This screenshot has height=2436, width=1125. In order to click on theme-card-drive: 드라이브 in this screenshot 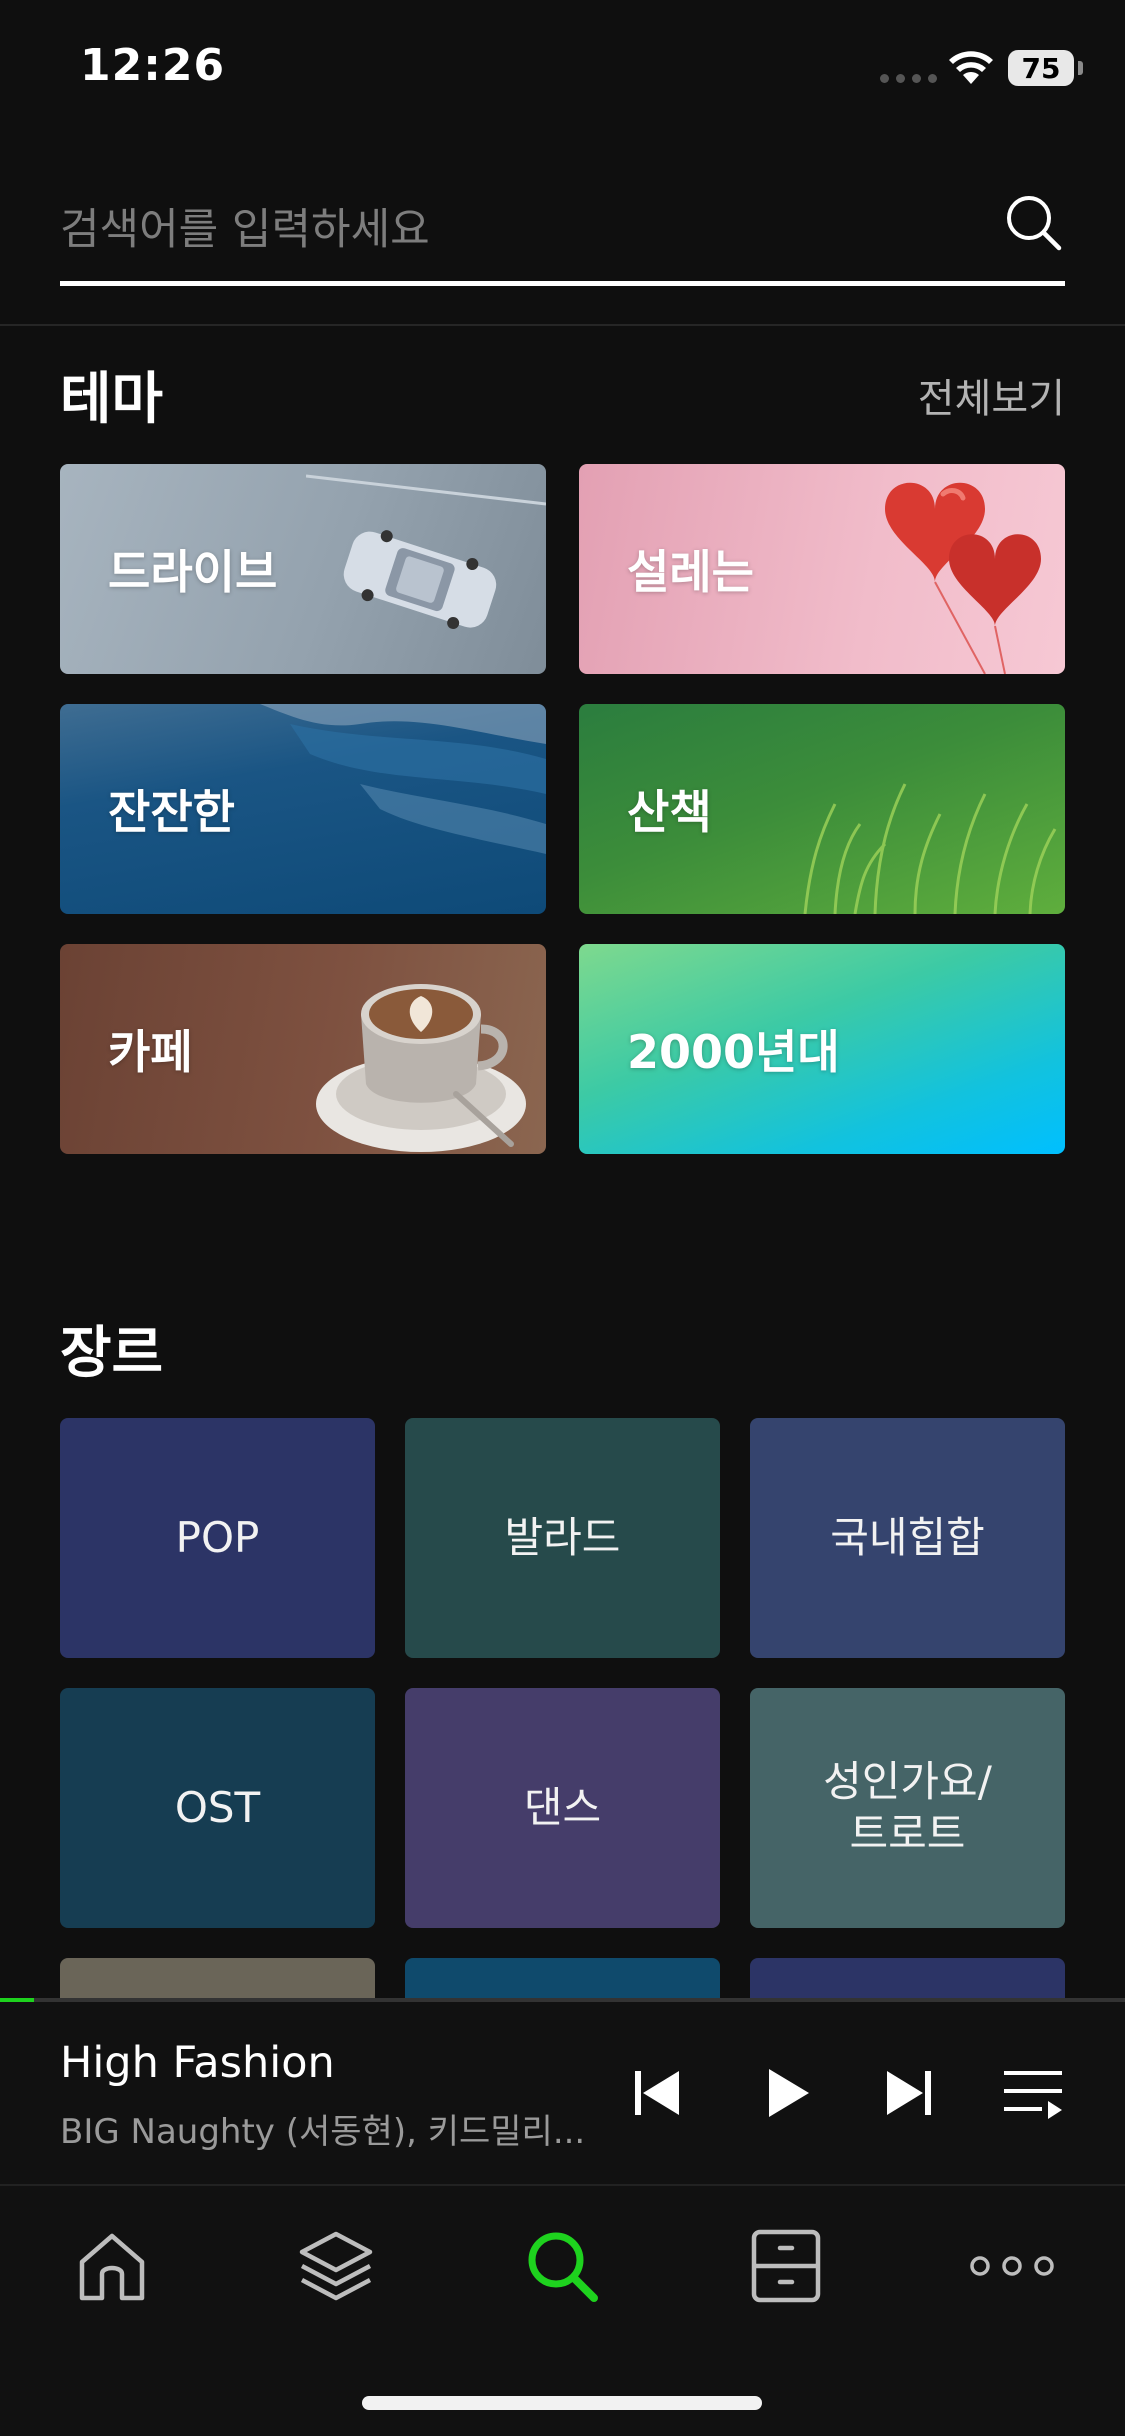, I will do `click(303, 569)`.